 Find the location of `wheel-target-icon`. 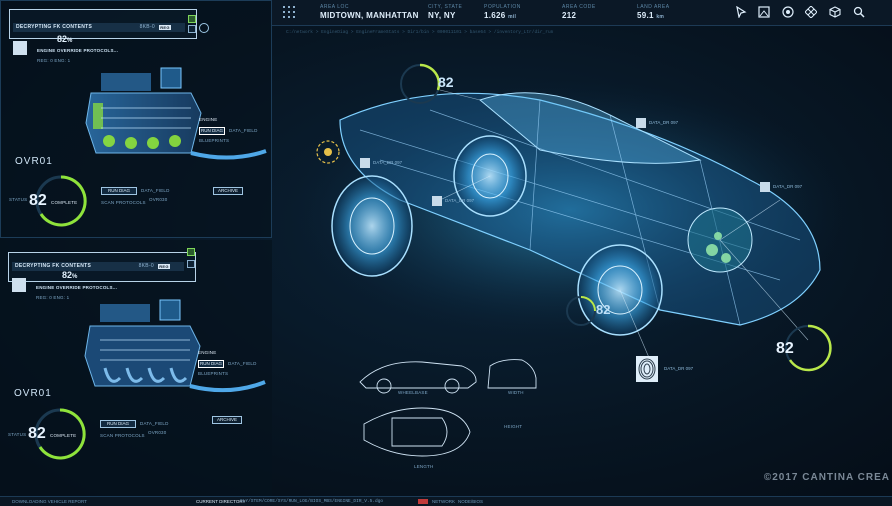

wheel-target-icon is located at coordinates (328, 152).